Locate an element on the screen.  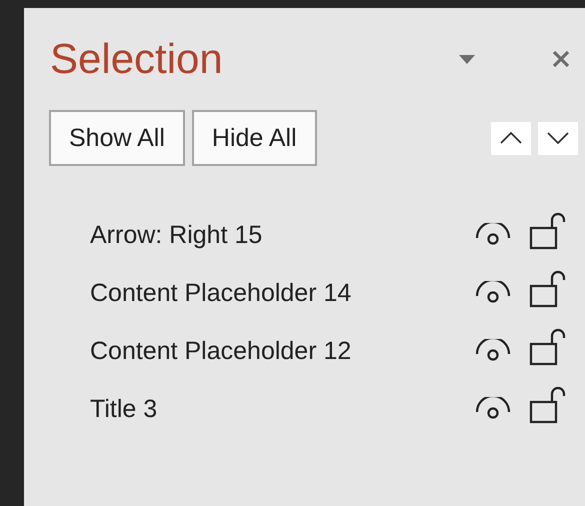
dropdown-icon is located at coordinates (467, 59).